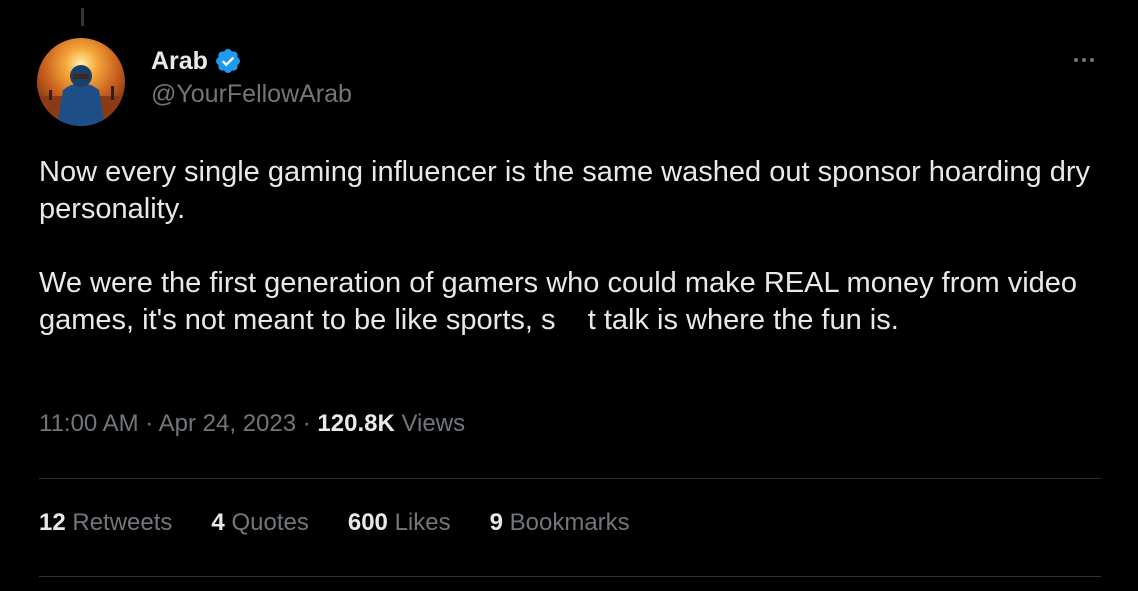 The height and width of the screenshot is (591, 1138). What do you see at coordinates (356, 423) in the screenshot?
I see `views-count: 120.8K` at bounding box center [356, 423].